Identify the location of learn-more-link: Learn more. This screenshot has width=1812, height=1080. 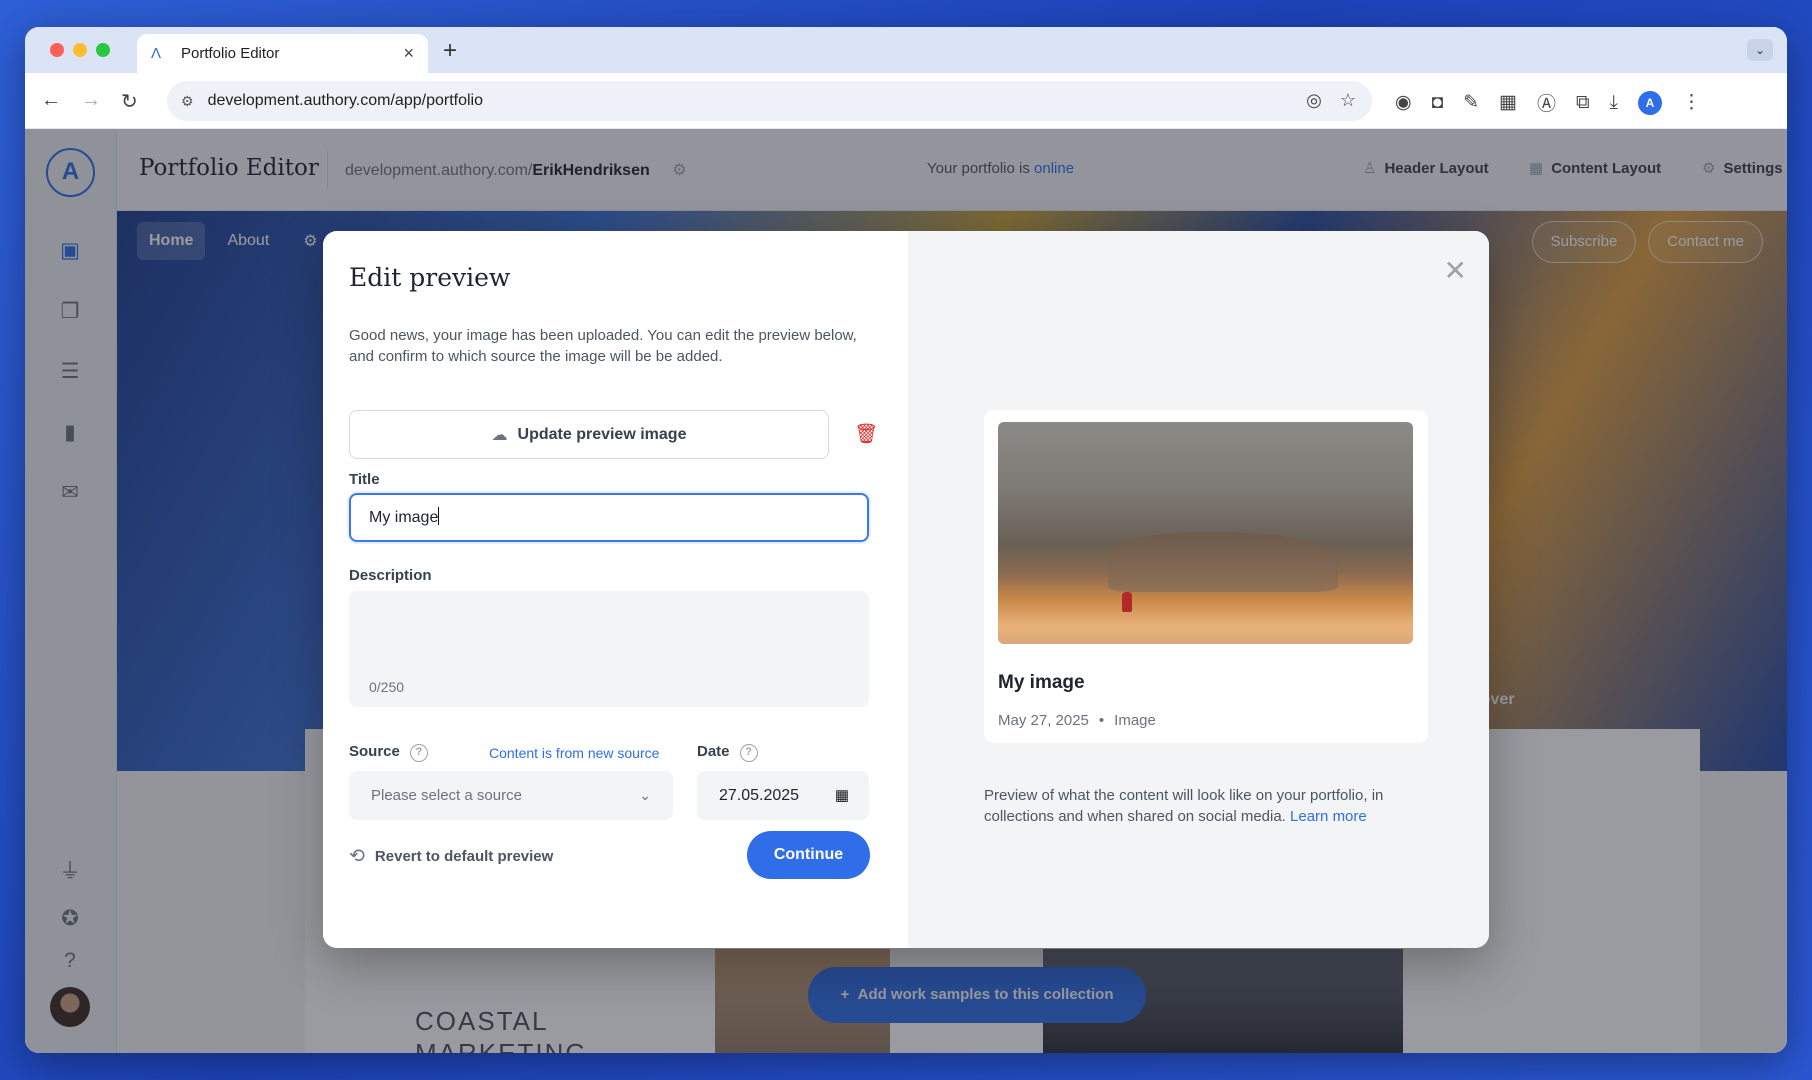
(1328, 816).